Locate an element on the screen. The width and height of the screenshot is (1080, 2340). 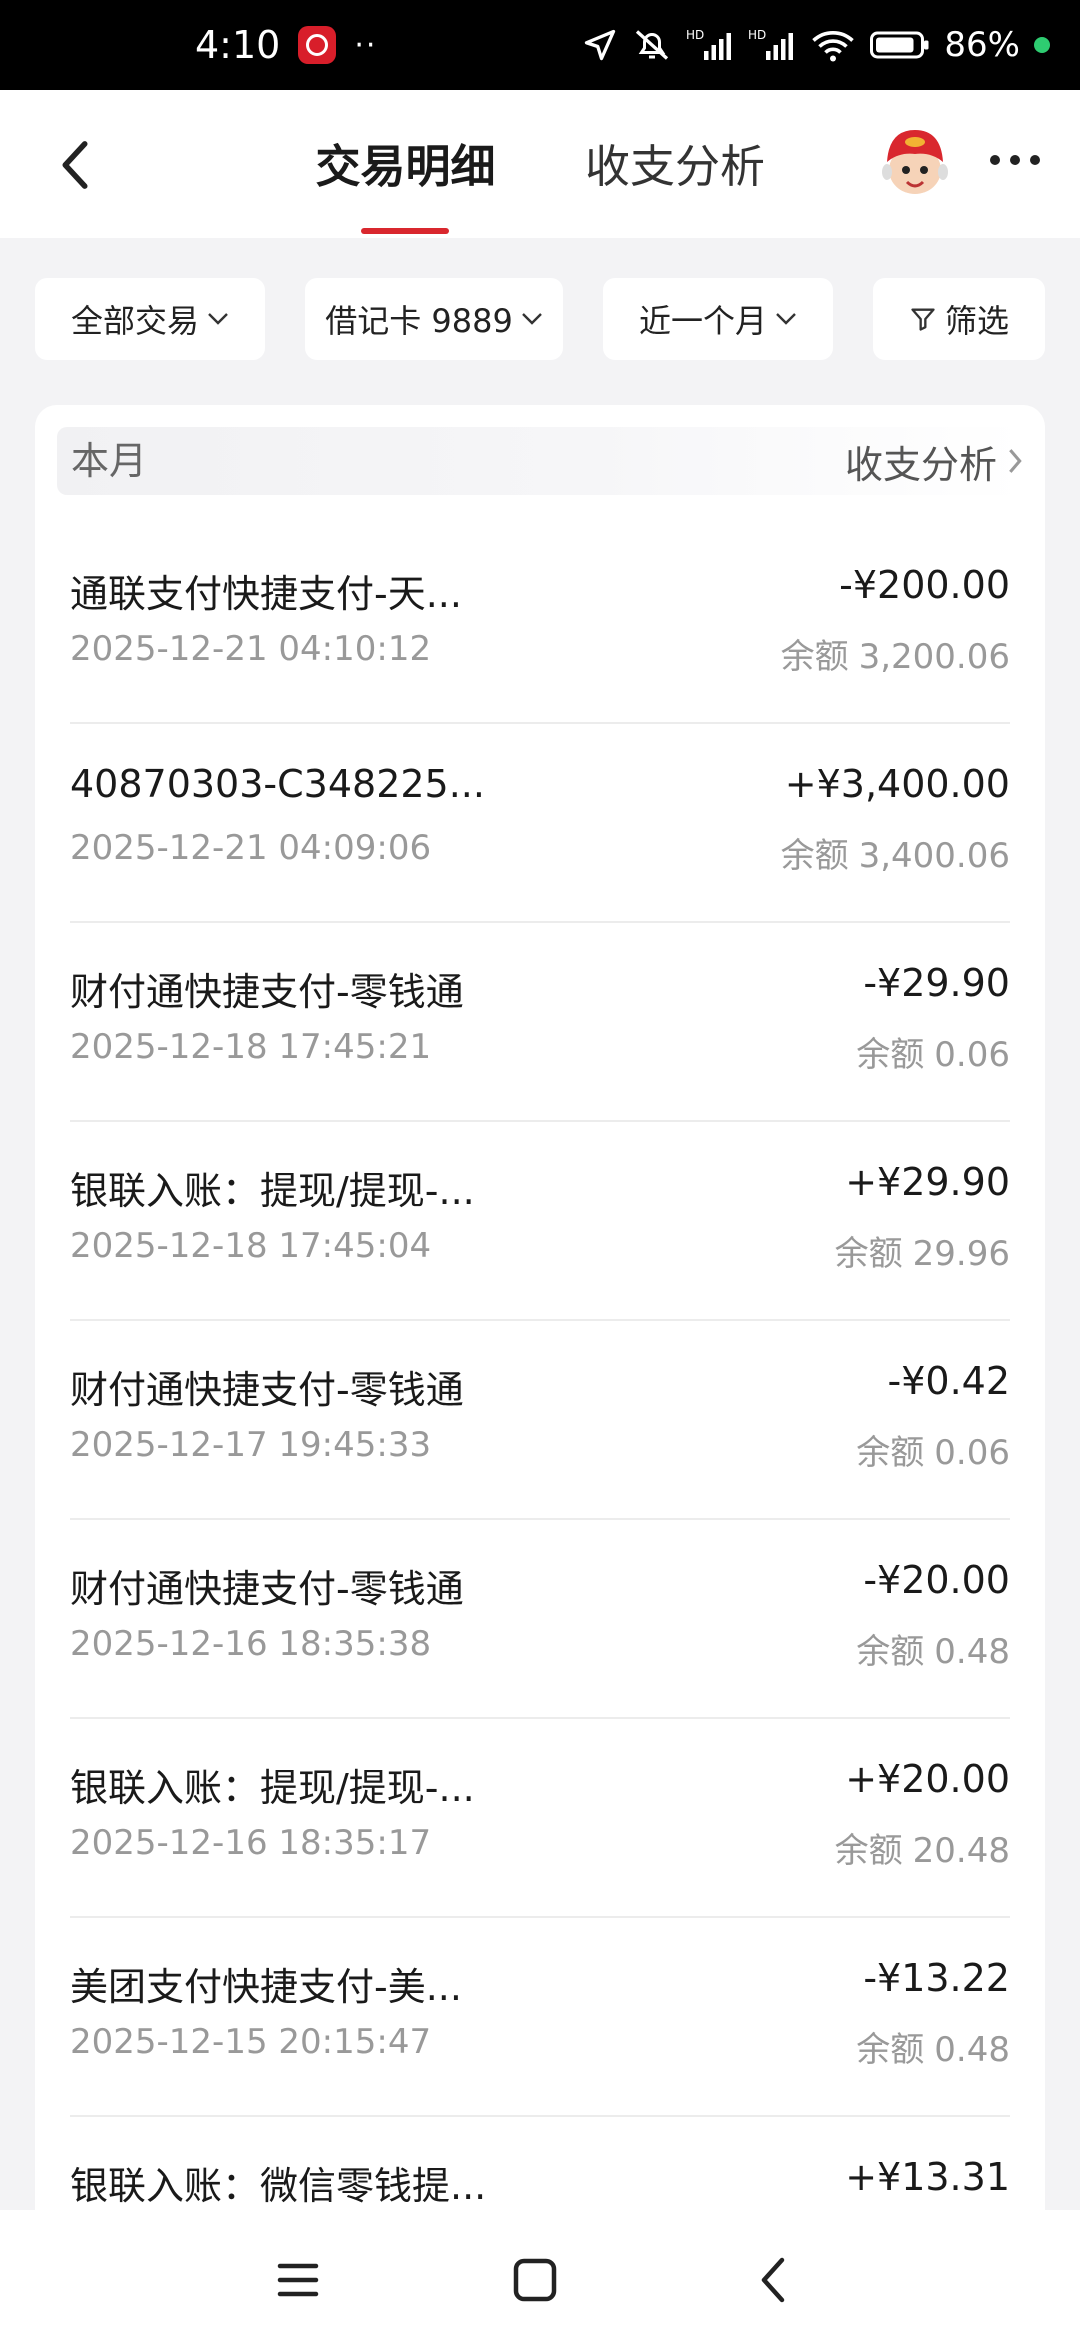
home-icon is located at coordinates (535, 2280).